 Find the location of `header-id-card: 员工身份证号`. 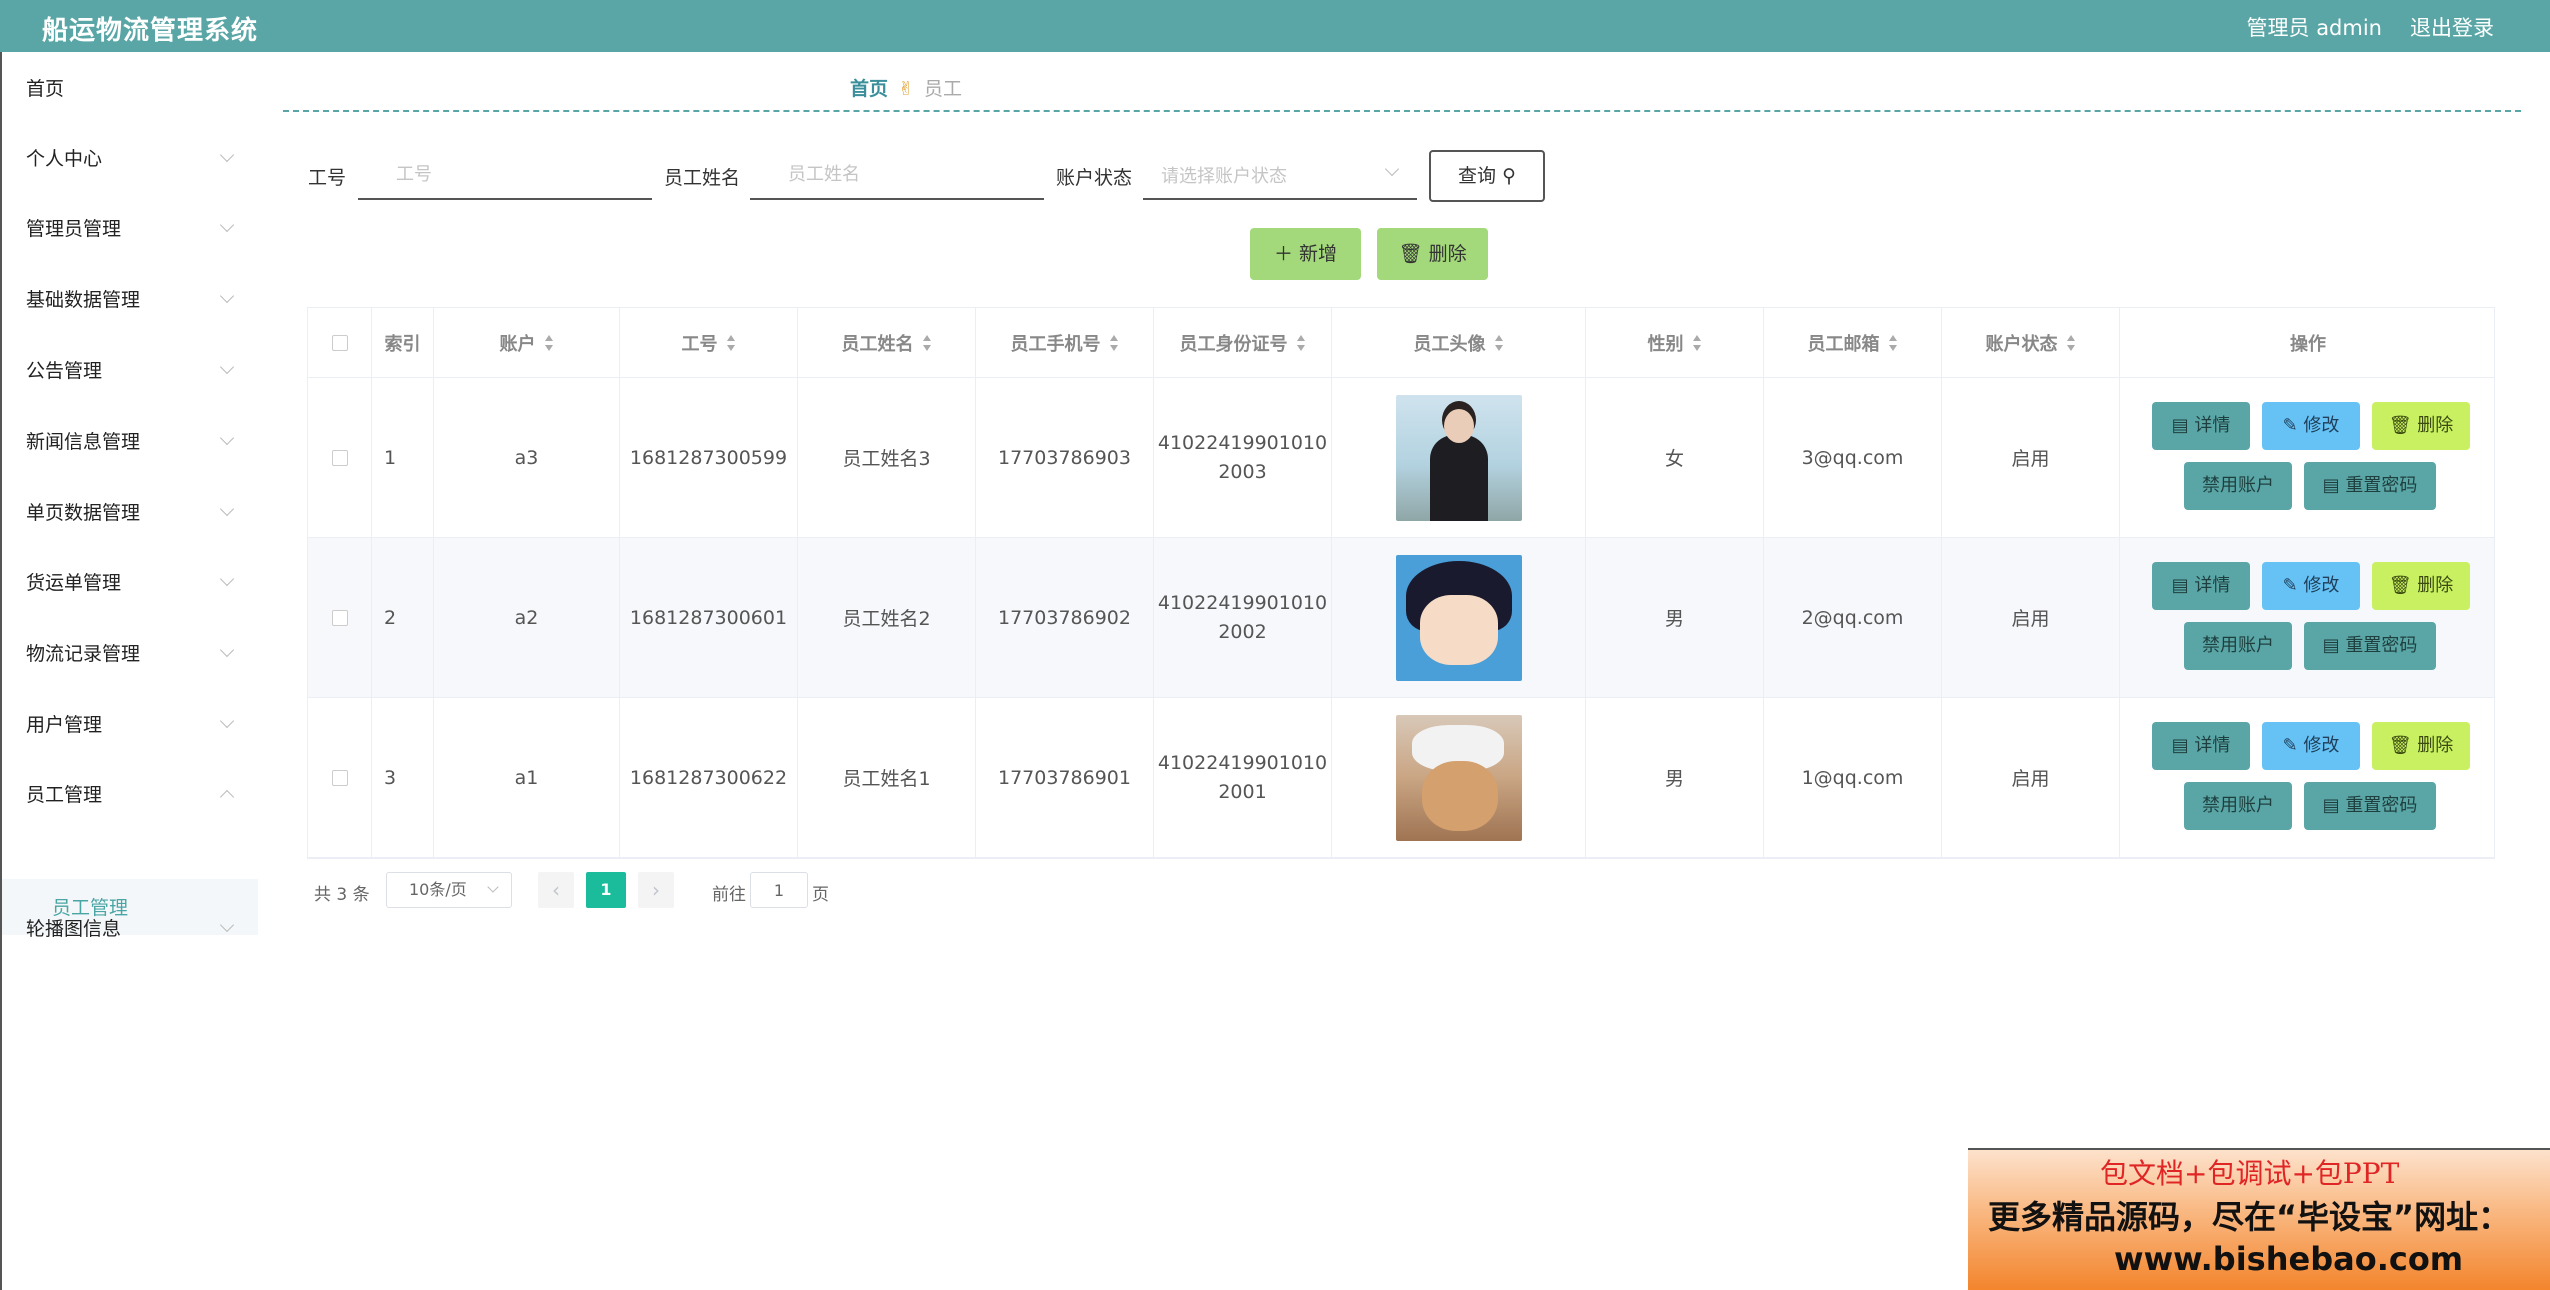

header-id-card: 员工身份证号 is located at coordinates (1243, 342).